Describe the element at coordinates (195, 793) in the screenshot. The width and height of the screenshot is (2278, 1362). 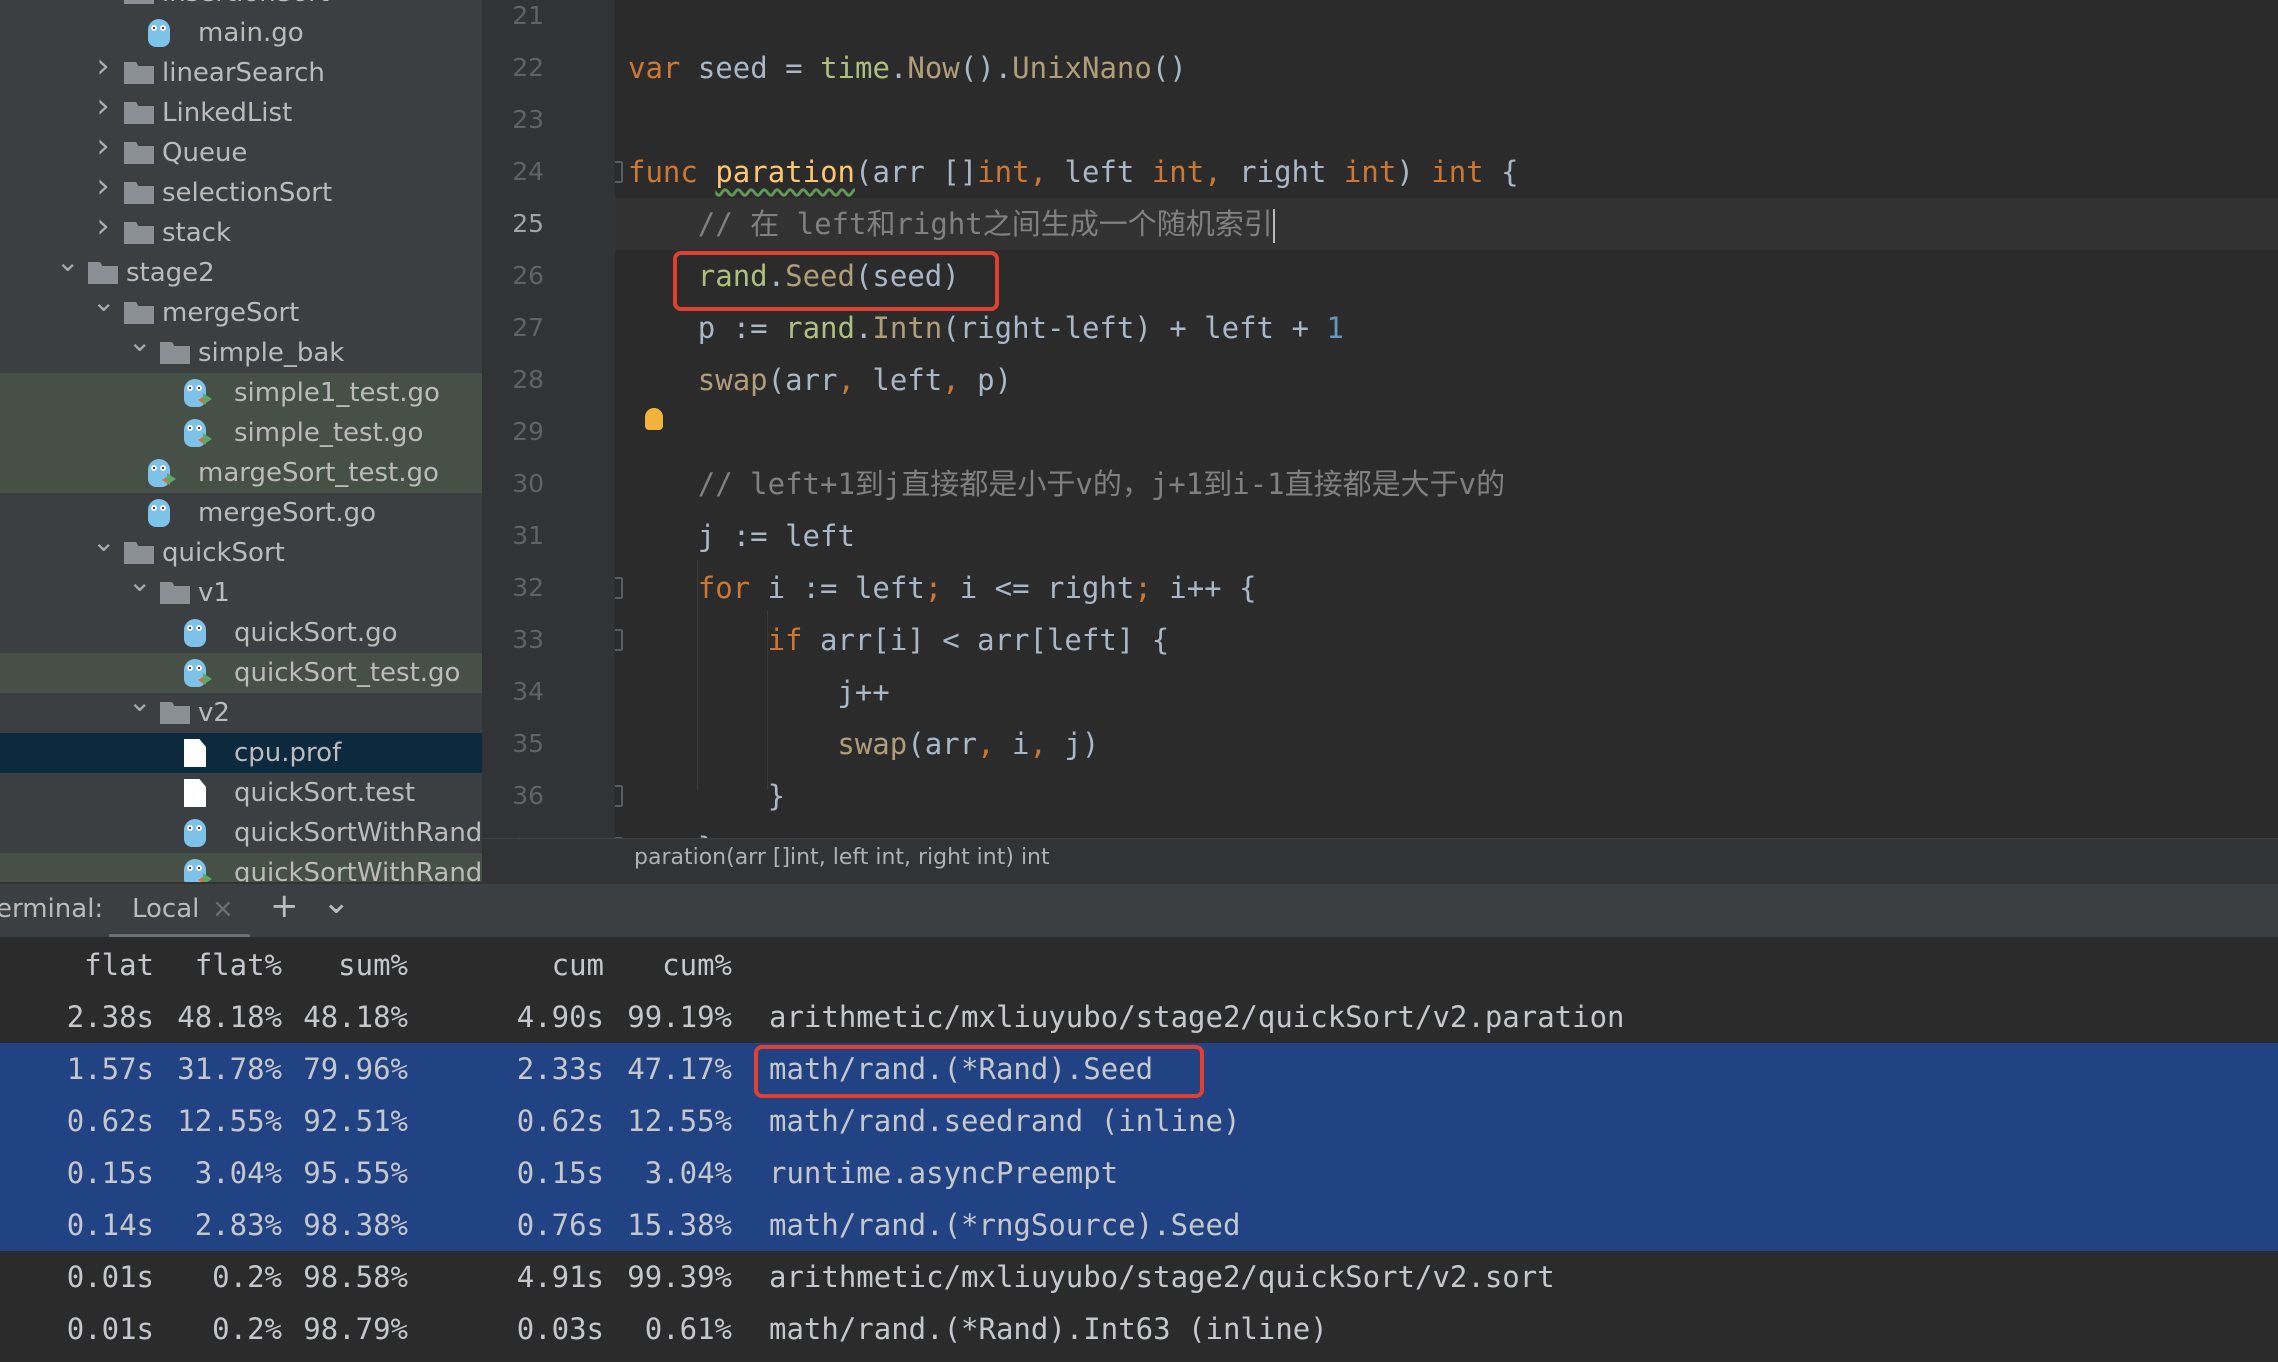
I see `file-icon` at that location.